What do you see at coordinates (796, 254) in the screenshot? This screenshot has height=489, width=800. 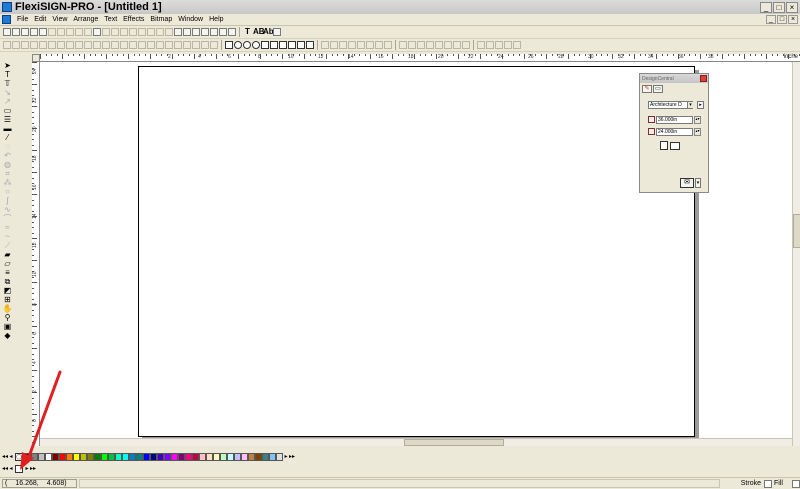 I see `vertical-scrollbar` at bounding box center [796, 254].